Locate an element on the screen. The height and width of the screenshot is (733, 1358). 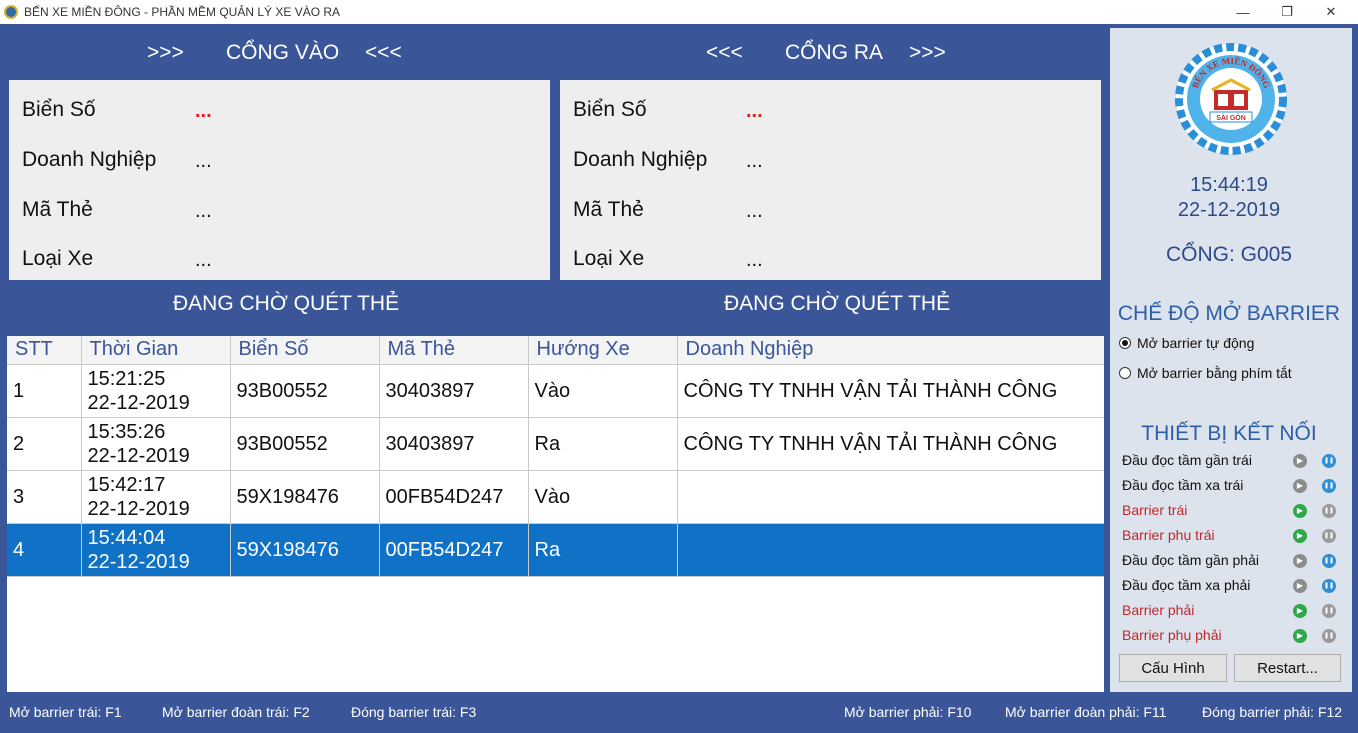
gate-in-type-label: Loại Xe is located at coordinates (58, 258).